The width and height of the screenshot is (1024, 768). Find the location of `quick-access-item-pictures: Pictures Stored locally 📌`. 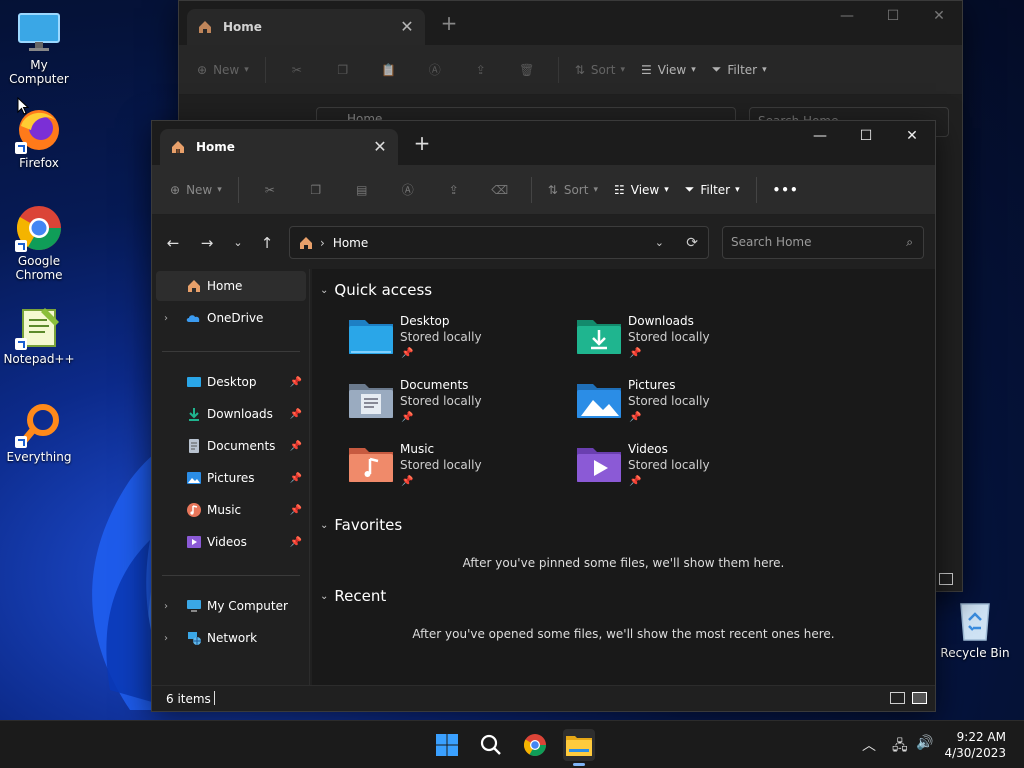

quick-access-item-pictures: Pictures Stored locally 📌 is located at coordinates (677, 405).